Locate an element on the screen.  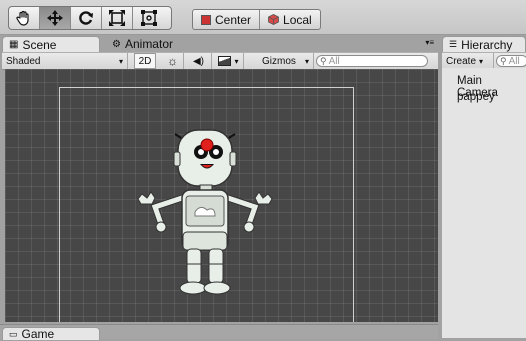
scene-tab-bar: ▦ Scene ⚙ Animator ▾≡ is located at coordinates (220, 44).